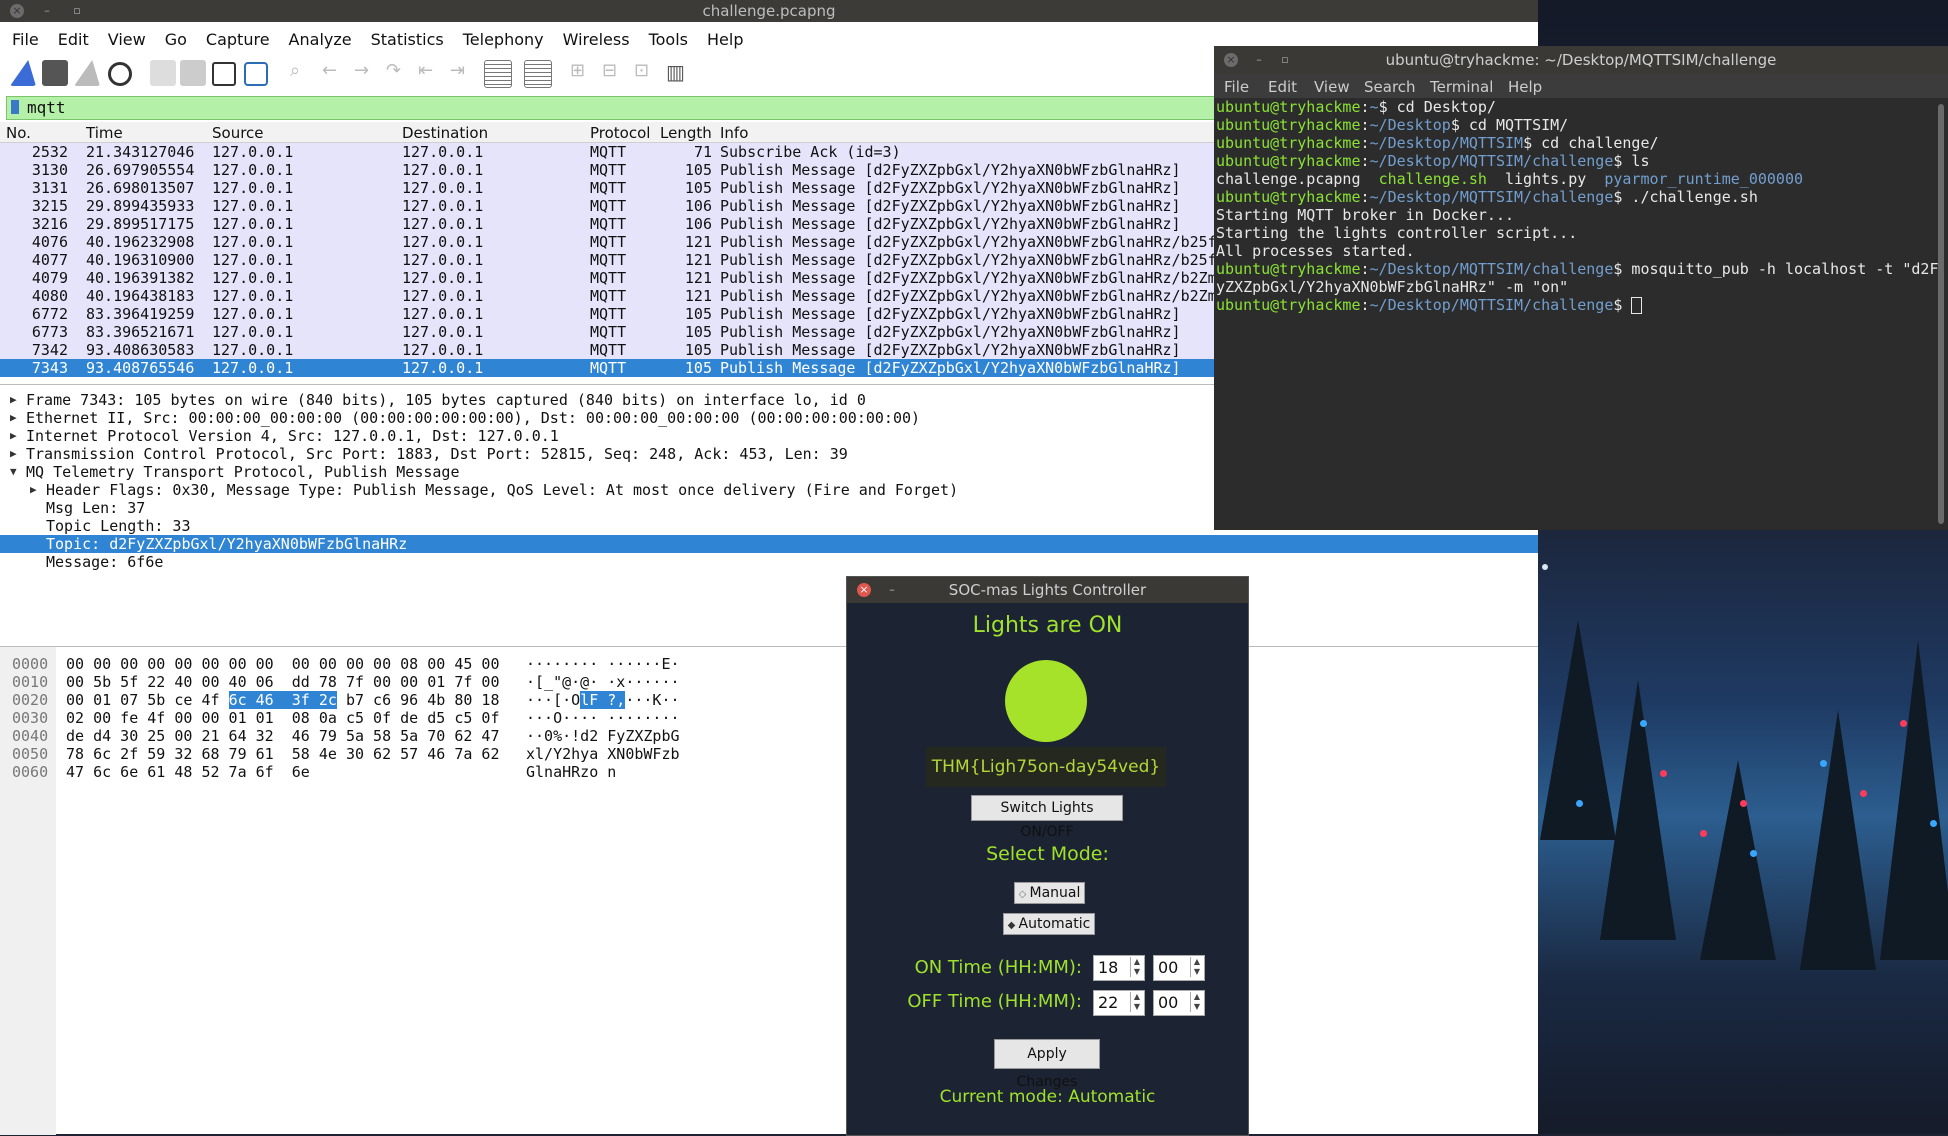 This screenshot has height=1136, width=1948. I want to click on resize-columns-icon: ▥, so click(679, 73).